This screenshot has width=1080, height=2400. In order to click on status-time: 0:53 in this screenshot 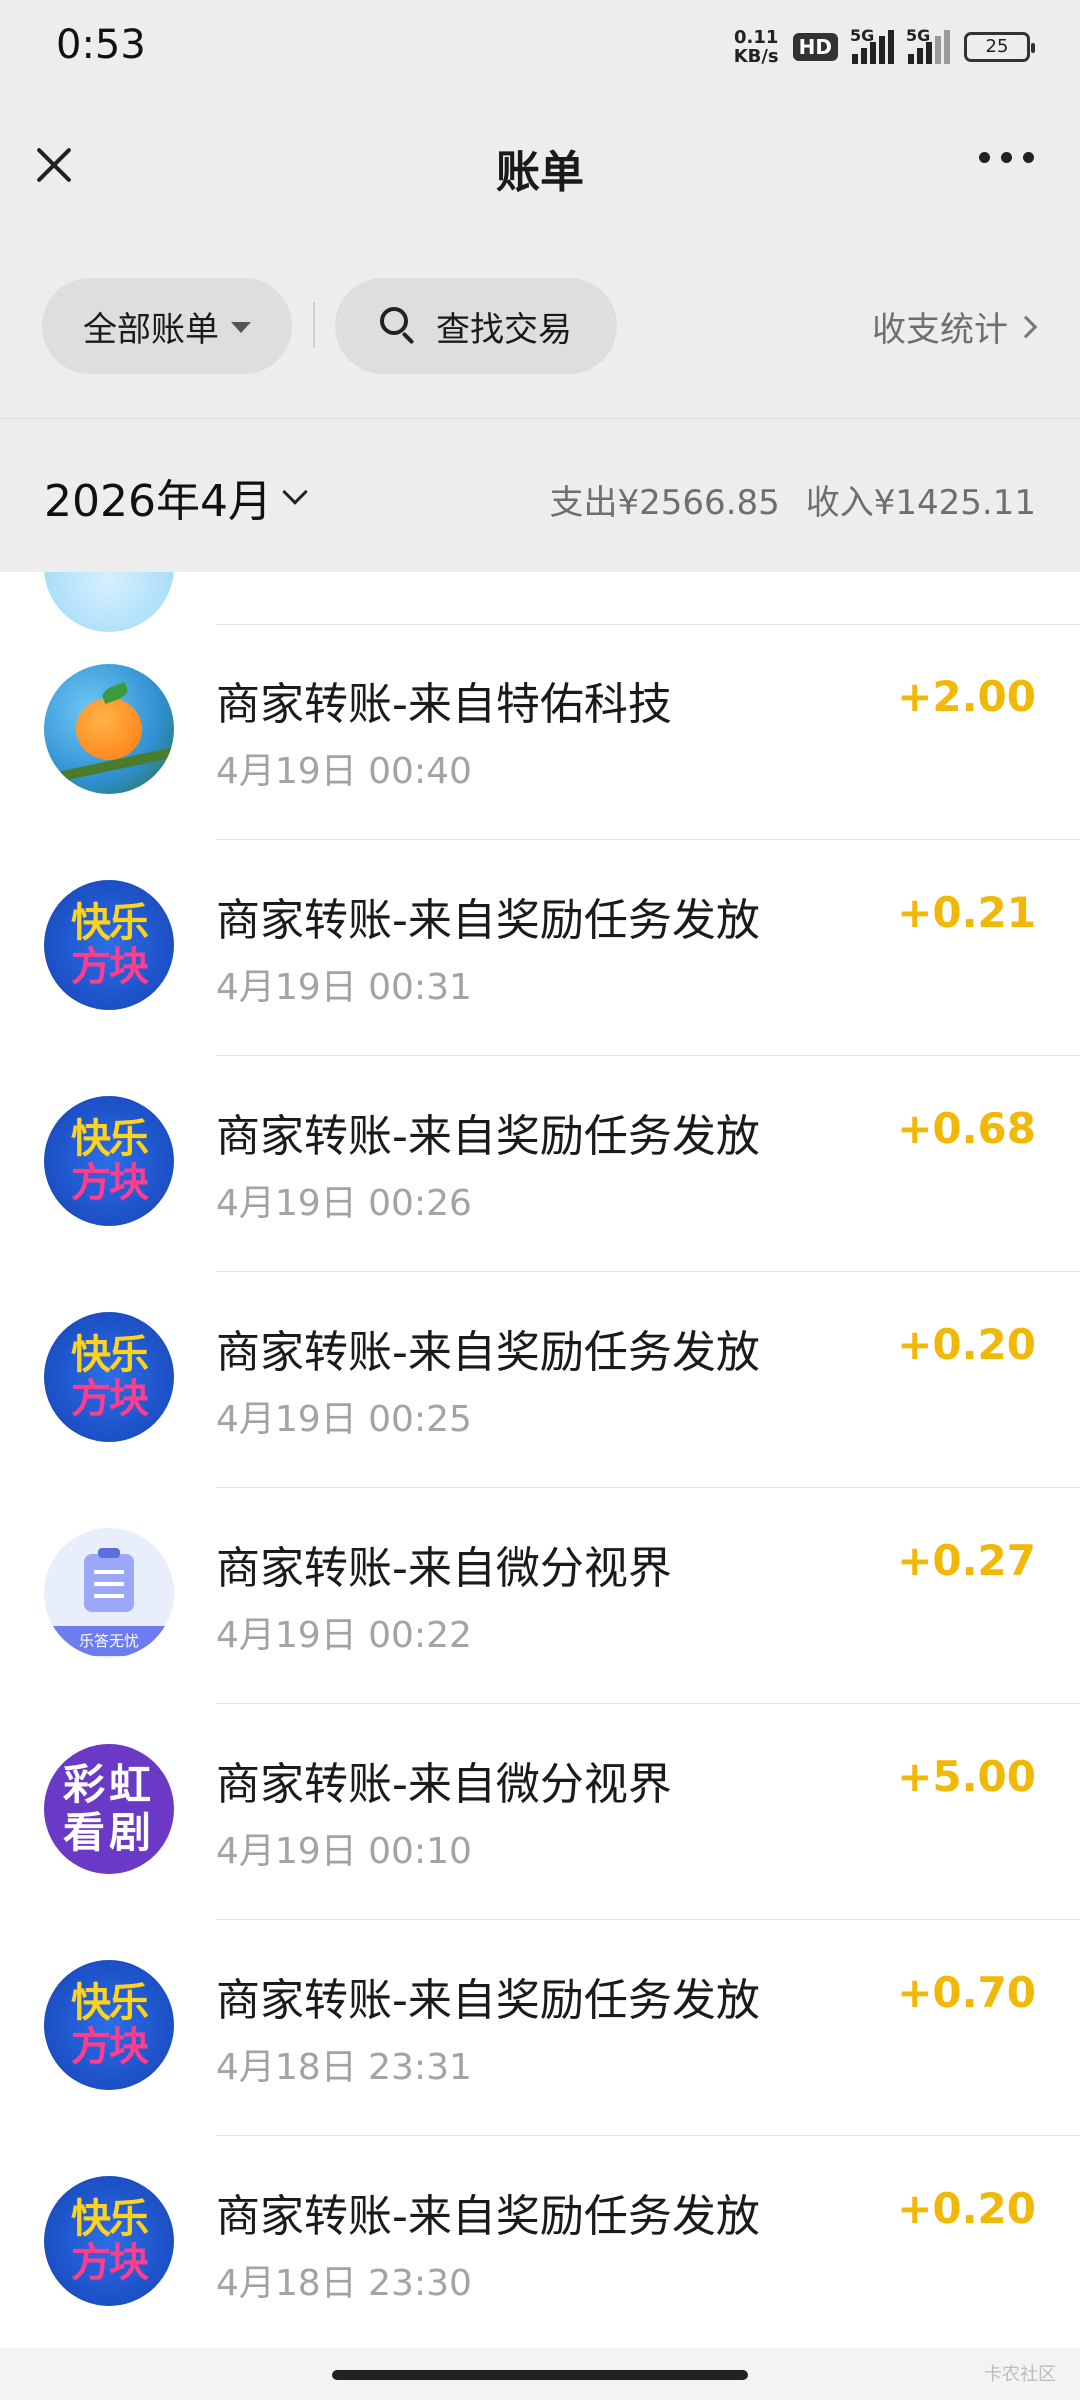, I will do `click(101, 45)`.